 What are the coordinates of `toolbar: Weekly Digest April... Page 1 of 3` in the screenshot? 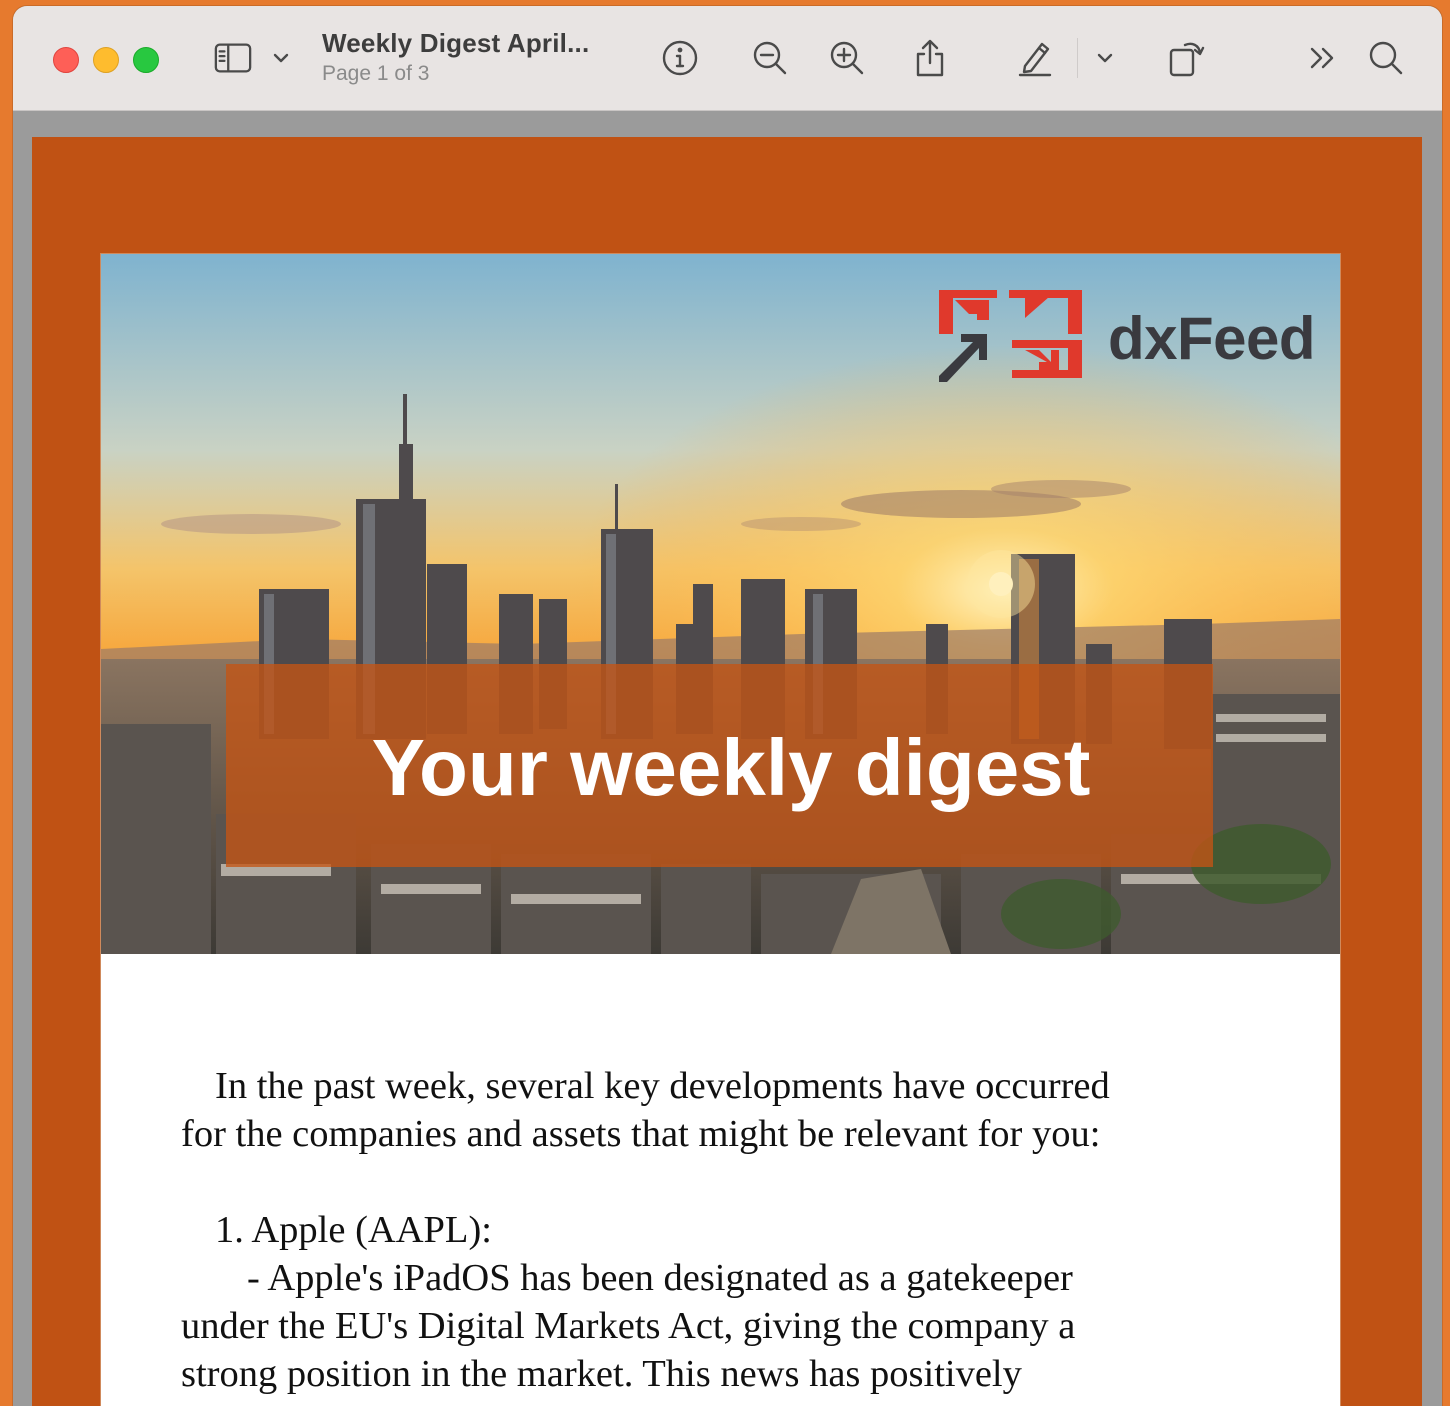 It's located at (727, 58).